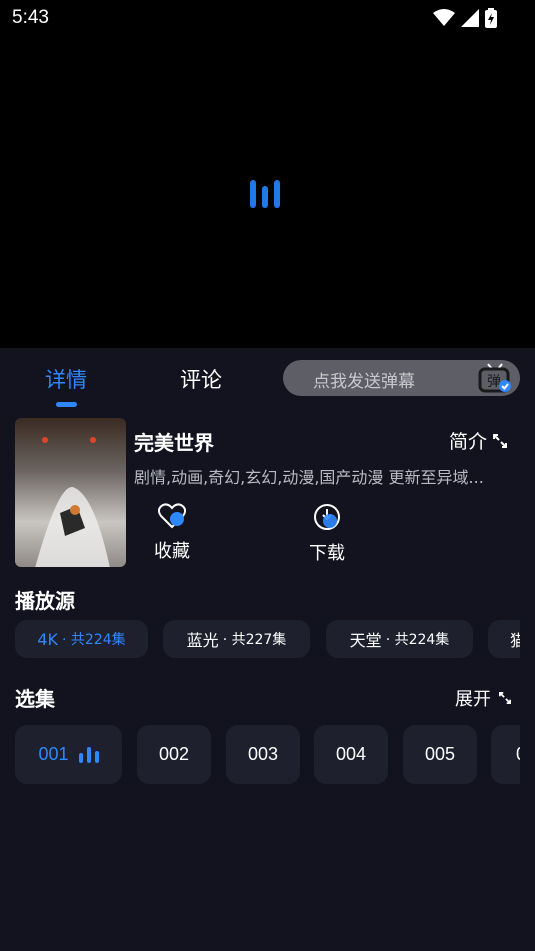  Describe the element at coordinates (201, 379) in the screenshot. I see `tab-comments: 评论` at that location.